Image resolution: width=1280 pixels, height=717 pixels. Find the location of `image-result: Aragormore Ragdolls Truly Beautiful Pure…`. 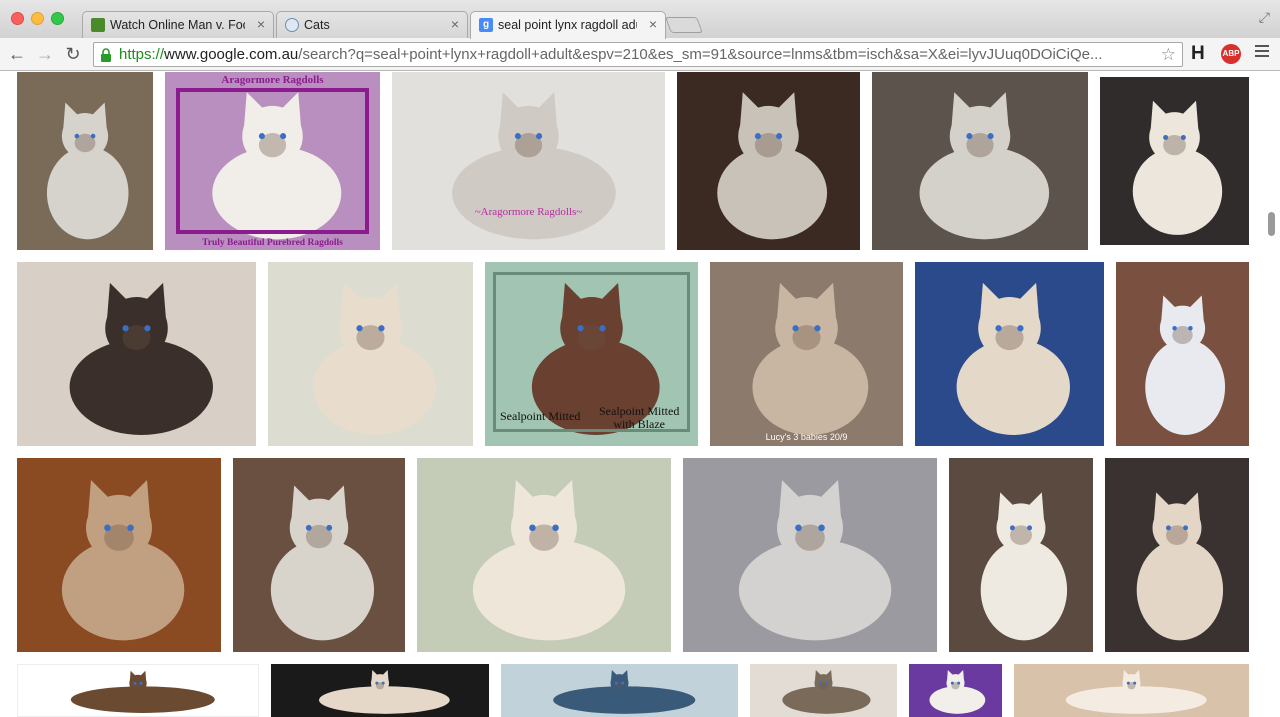

image-result: Aragormore Ragdolls Truly Beautiful Pure… is located at coordinates (272, 161).